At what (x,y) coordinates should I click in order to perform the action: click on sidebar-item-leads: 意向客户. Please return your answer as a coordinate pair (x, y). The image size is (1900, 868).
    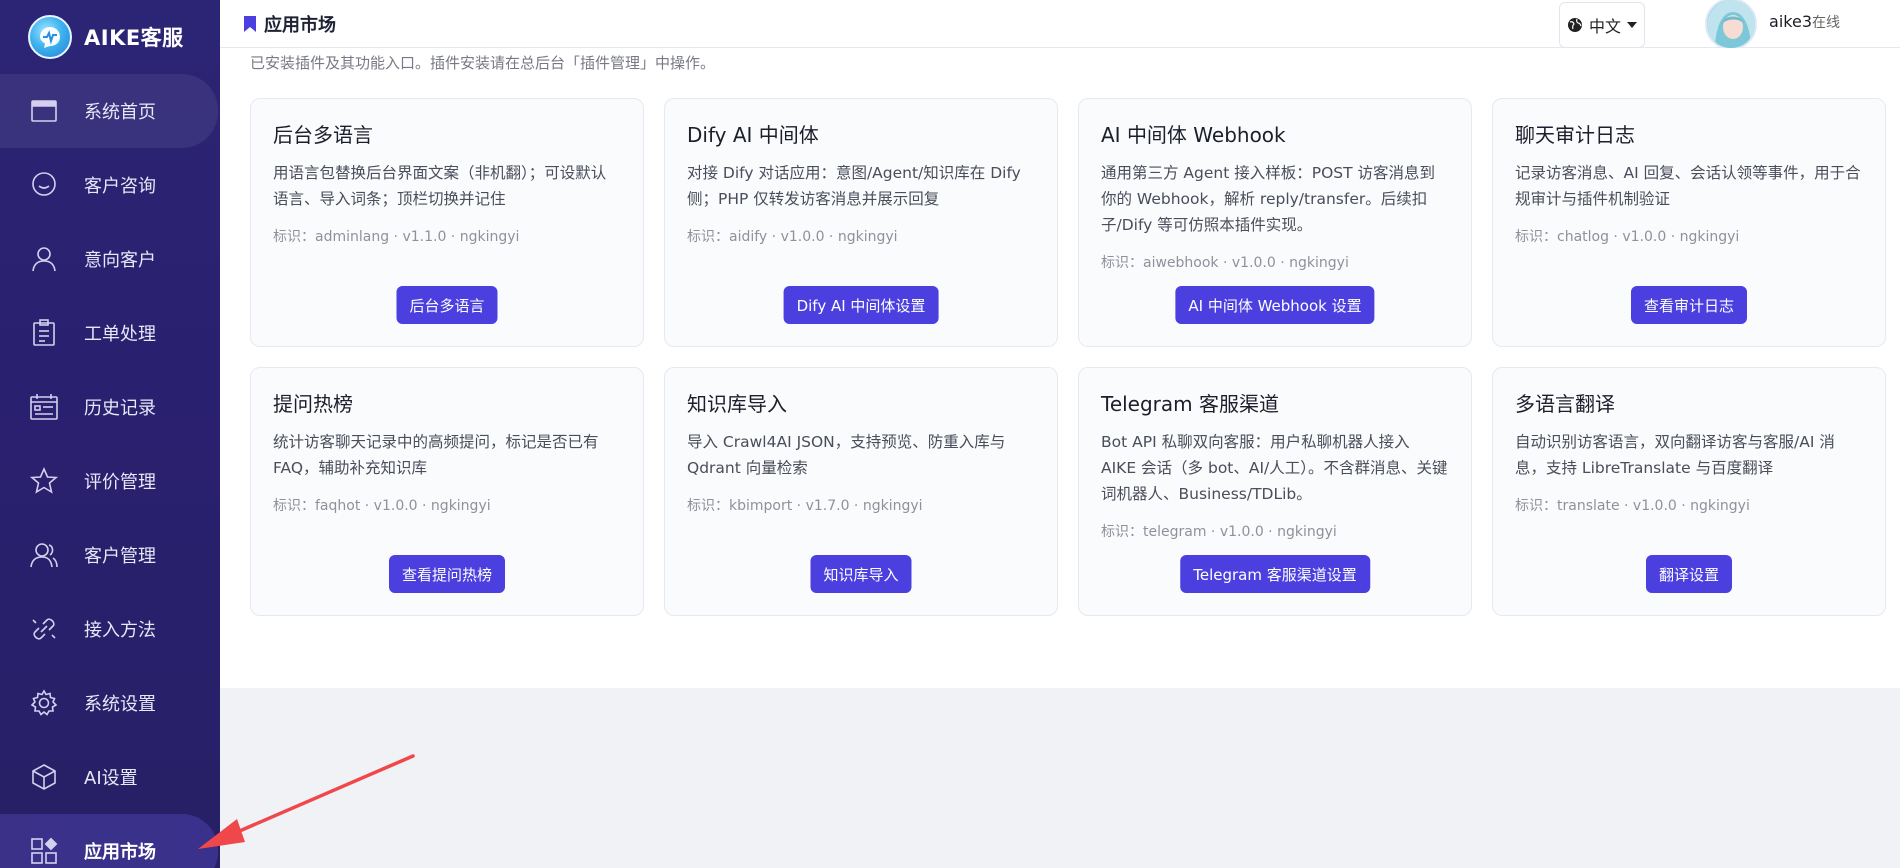
    Looking at the image, I should click on (110, 259).